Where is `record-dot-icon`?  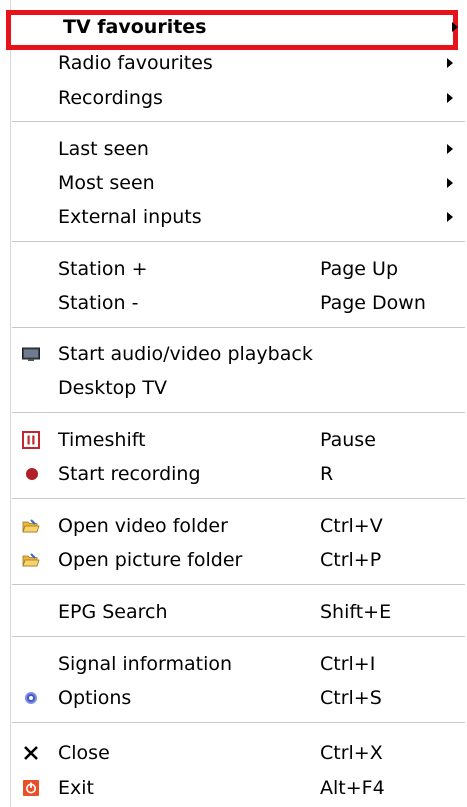 record-dot-icon is located at coordinates (32, 474).